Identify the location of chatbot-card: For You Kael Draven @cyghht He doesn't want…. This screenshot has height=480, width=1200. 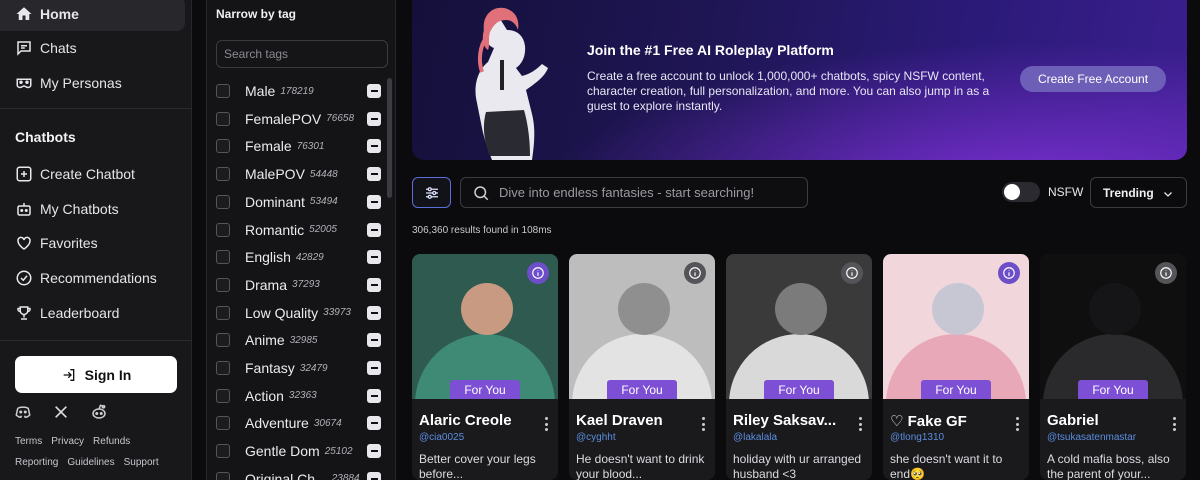
(642, 367).